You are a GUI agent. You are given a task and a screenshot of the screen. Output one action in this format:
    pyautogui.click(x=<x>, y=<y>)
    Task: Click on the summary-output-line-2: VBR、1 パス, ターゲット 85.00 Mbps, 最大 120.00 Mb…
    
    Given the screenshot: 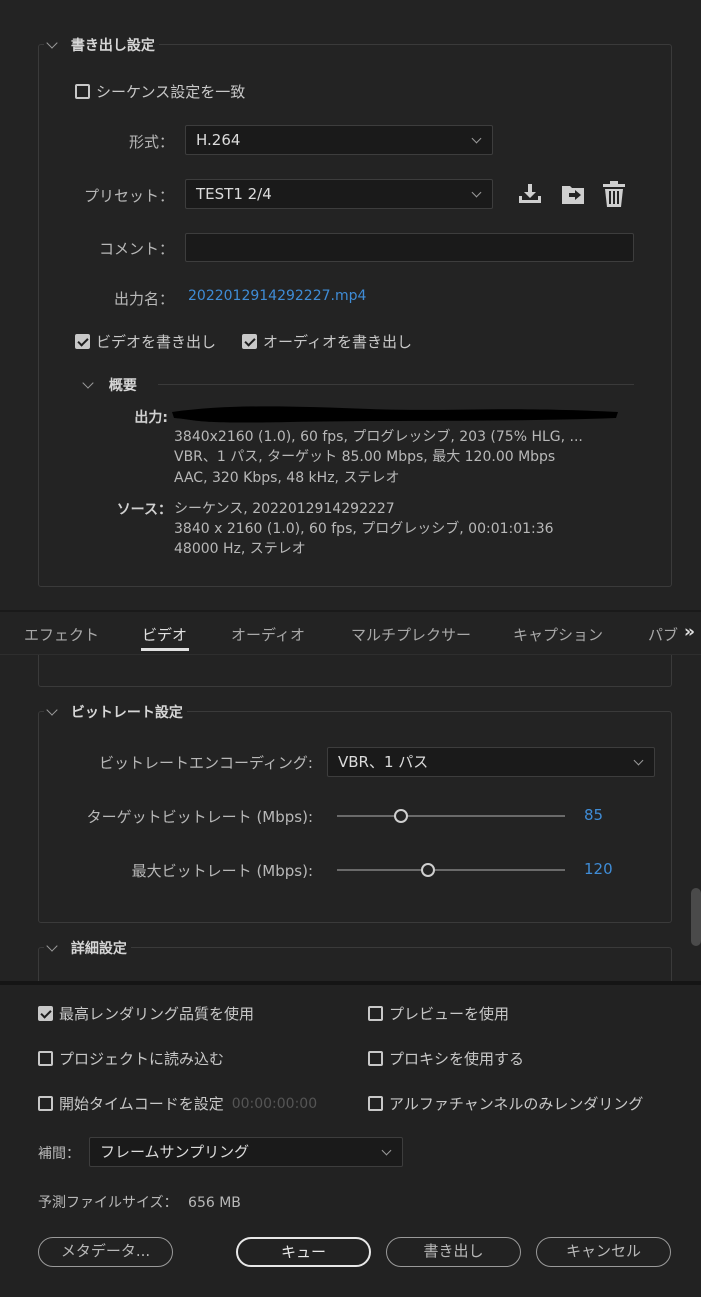 What is the action you would take?
    pyautogui.click(x=365, y=457)
    